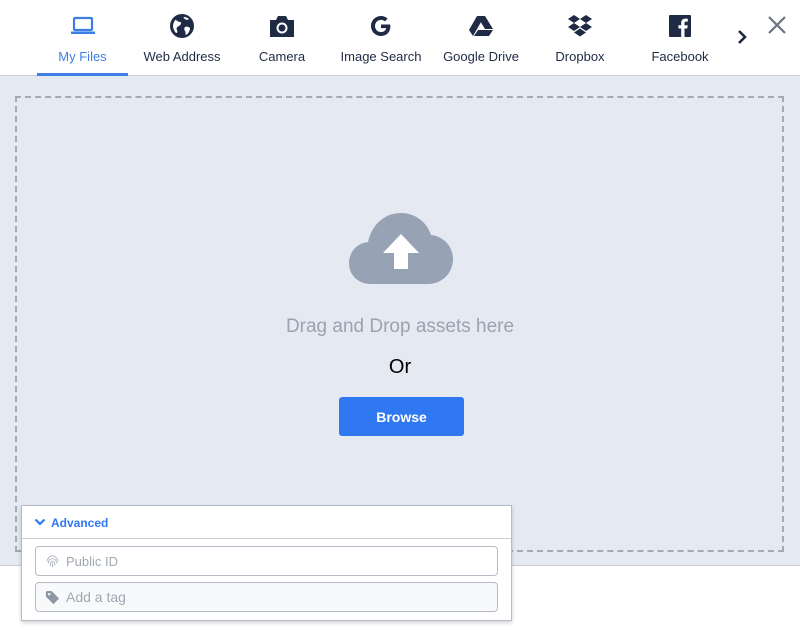  What do you see at coordinates (266, 597) in the screenshot?
I see `add-tag-input: Add a tag` at bounding box center [266, 597].